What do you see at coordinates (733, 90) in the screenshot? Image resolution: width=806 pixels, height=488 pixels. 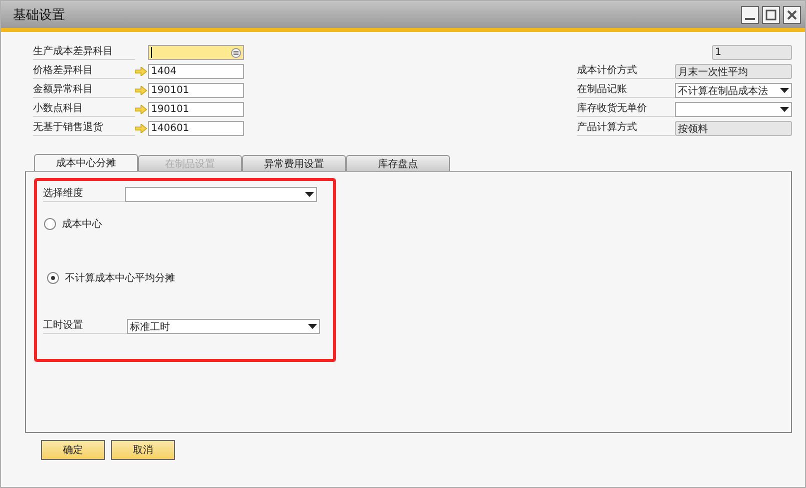 I see `dropdown: 不计算在制品成本法` at bounding box center [733, 90].